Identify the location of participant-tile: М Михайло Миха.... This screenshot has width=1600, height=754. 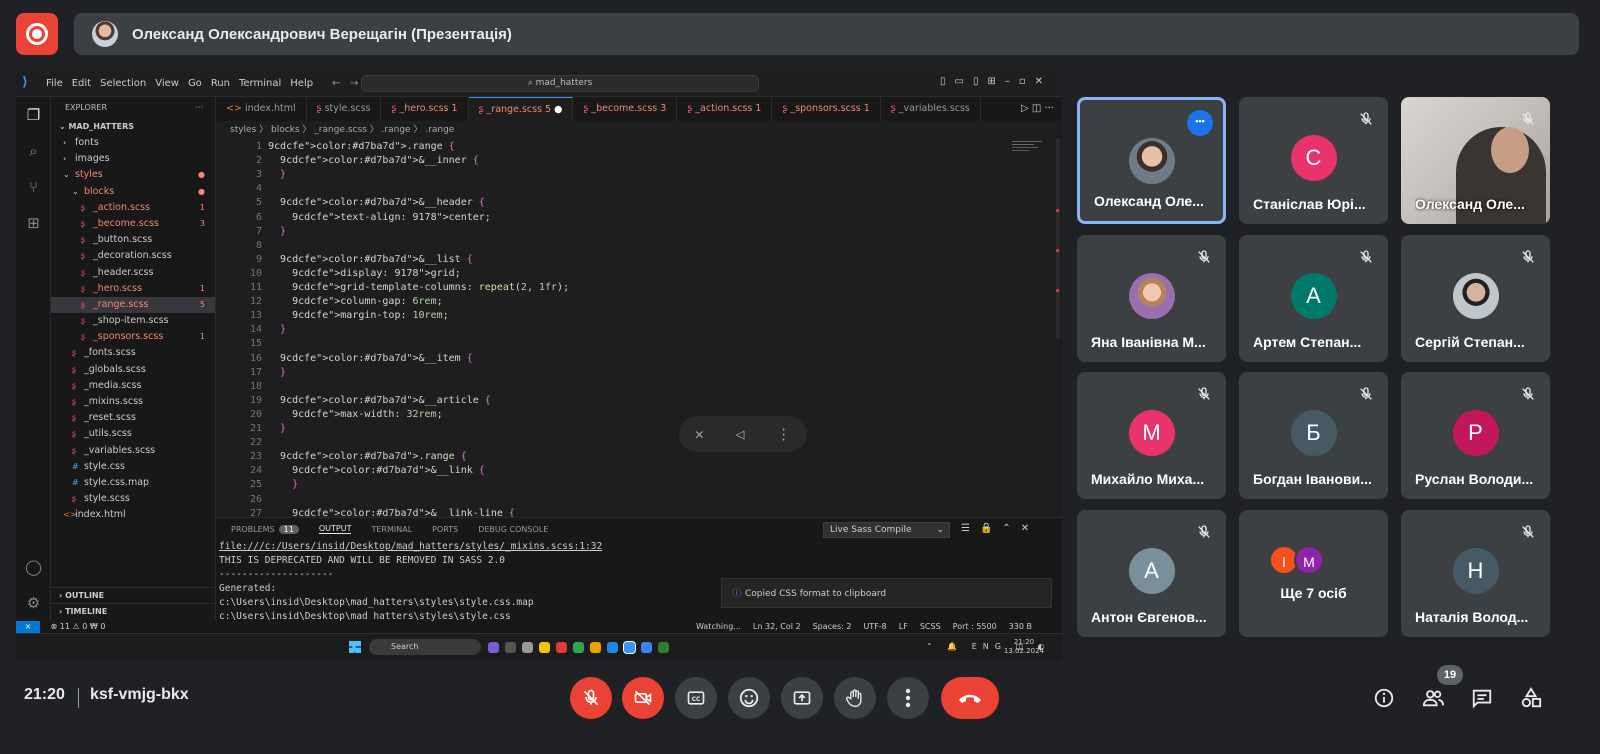
(1151, 435).